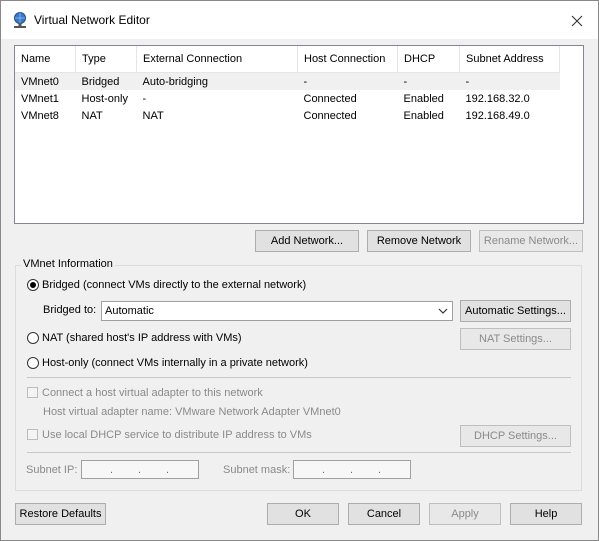 Image resolution: width=599 pixels, height=541 pixels. What do you see at coordinates (33, 338) in the screenshot?
I see `nat-radio` at bounding box center [33, 338].